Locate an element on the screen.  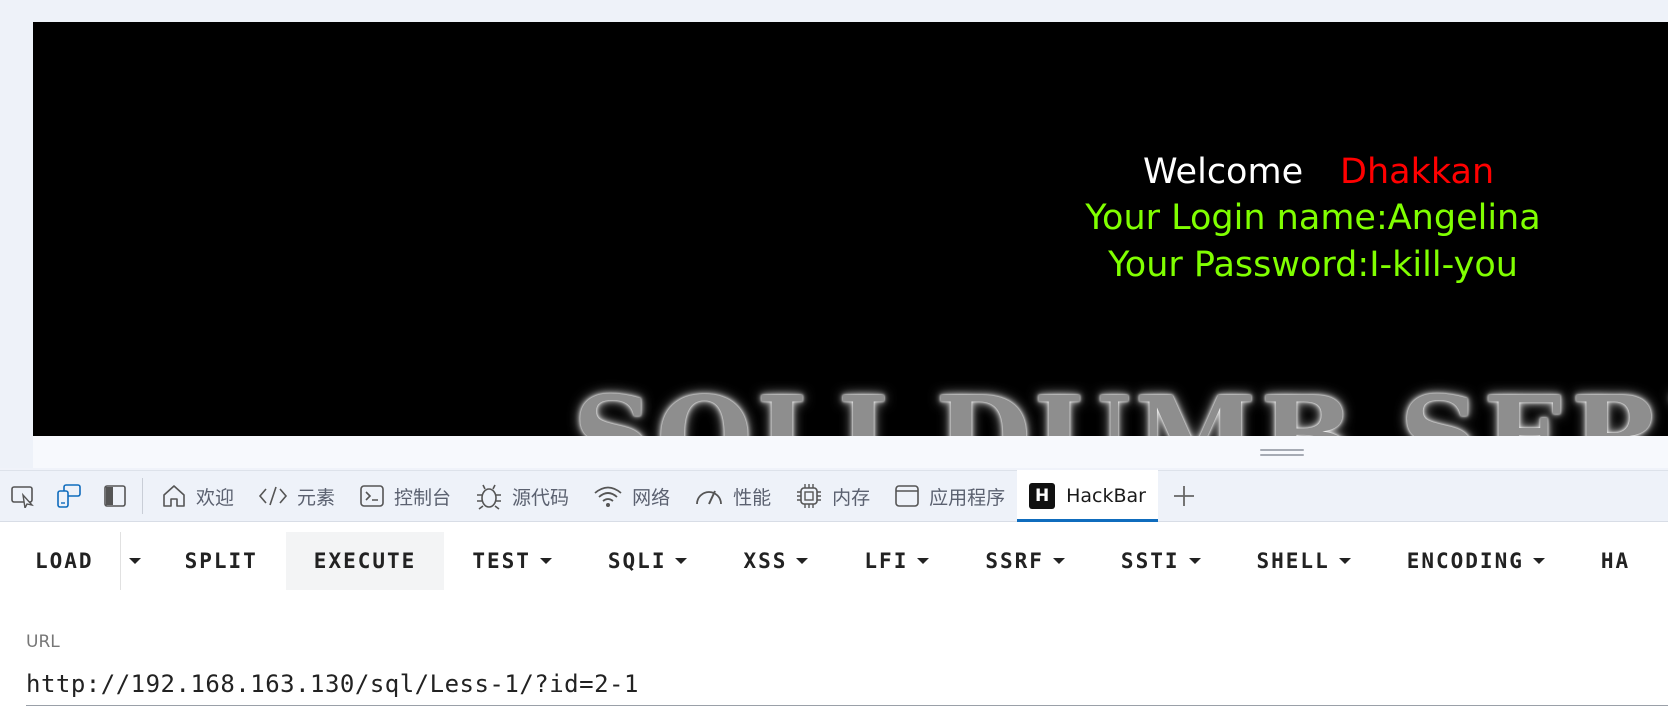
tab-label: 性能 is located at coordinates (752, 497).